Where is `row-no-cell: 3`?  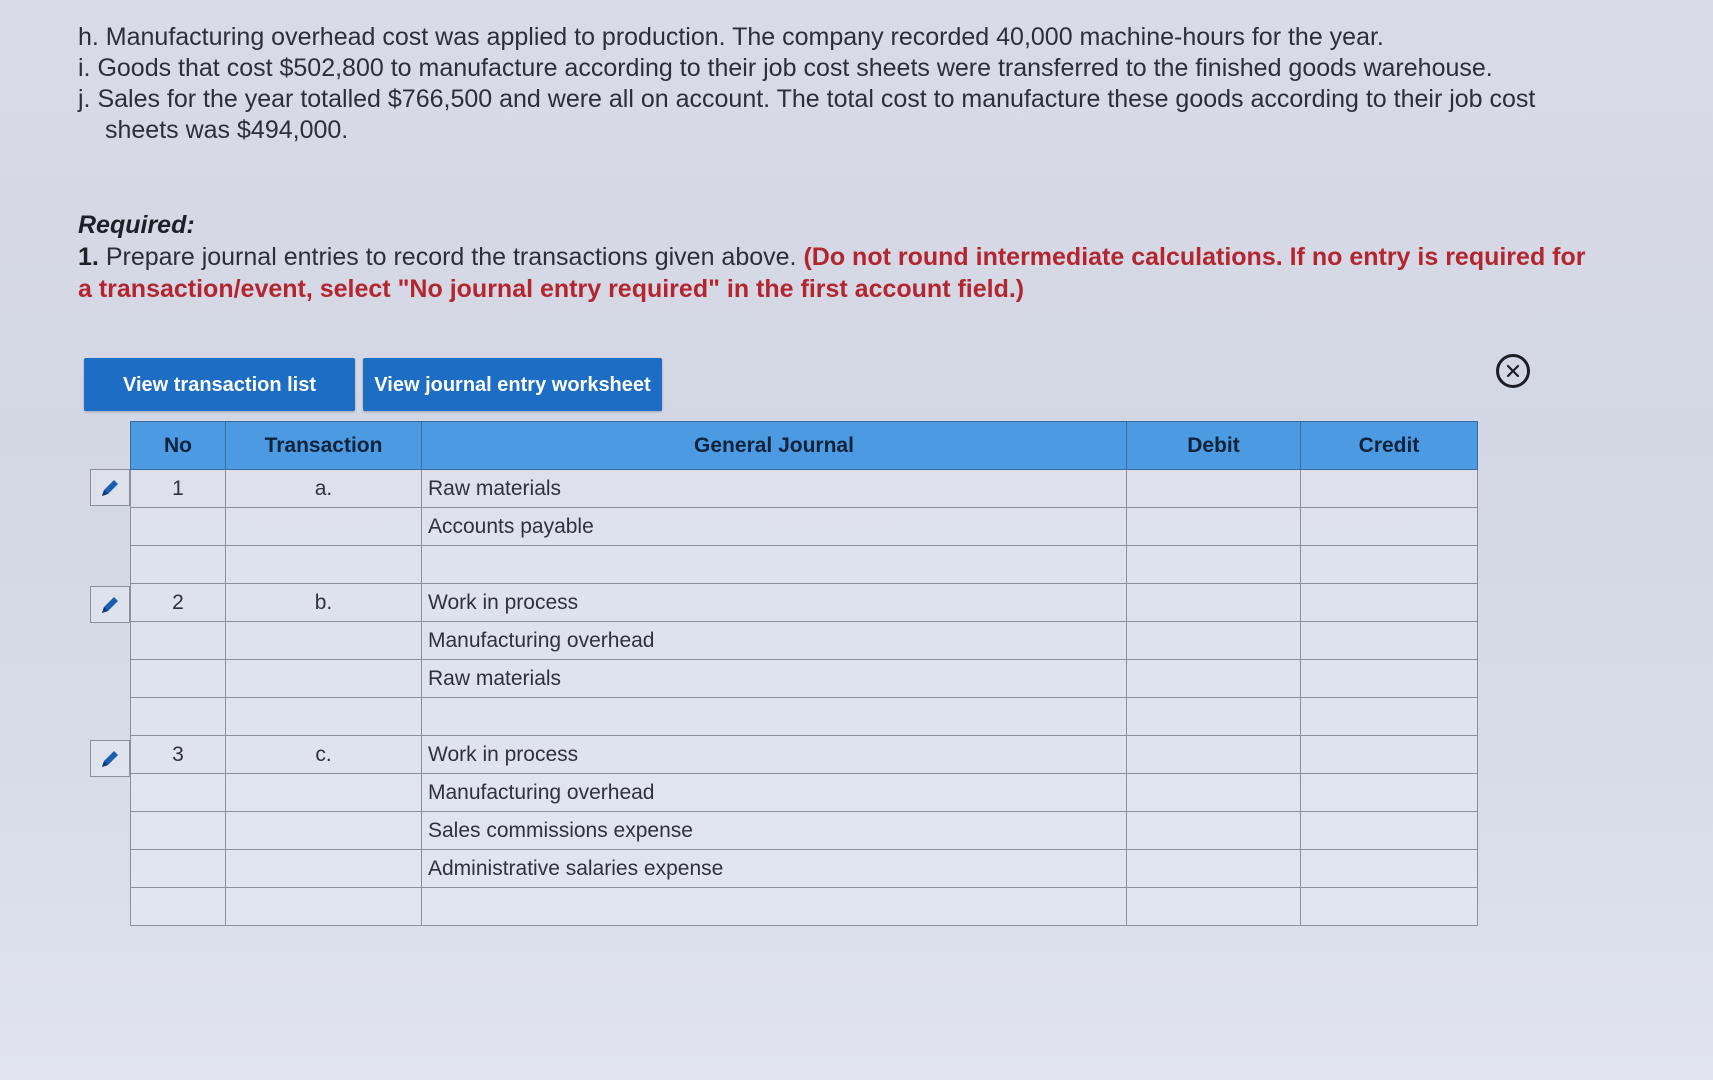
row-no-cell: 3 is located at coordinates (178, 754).